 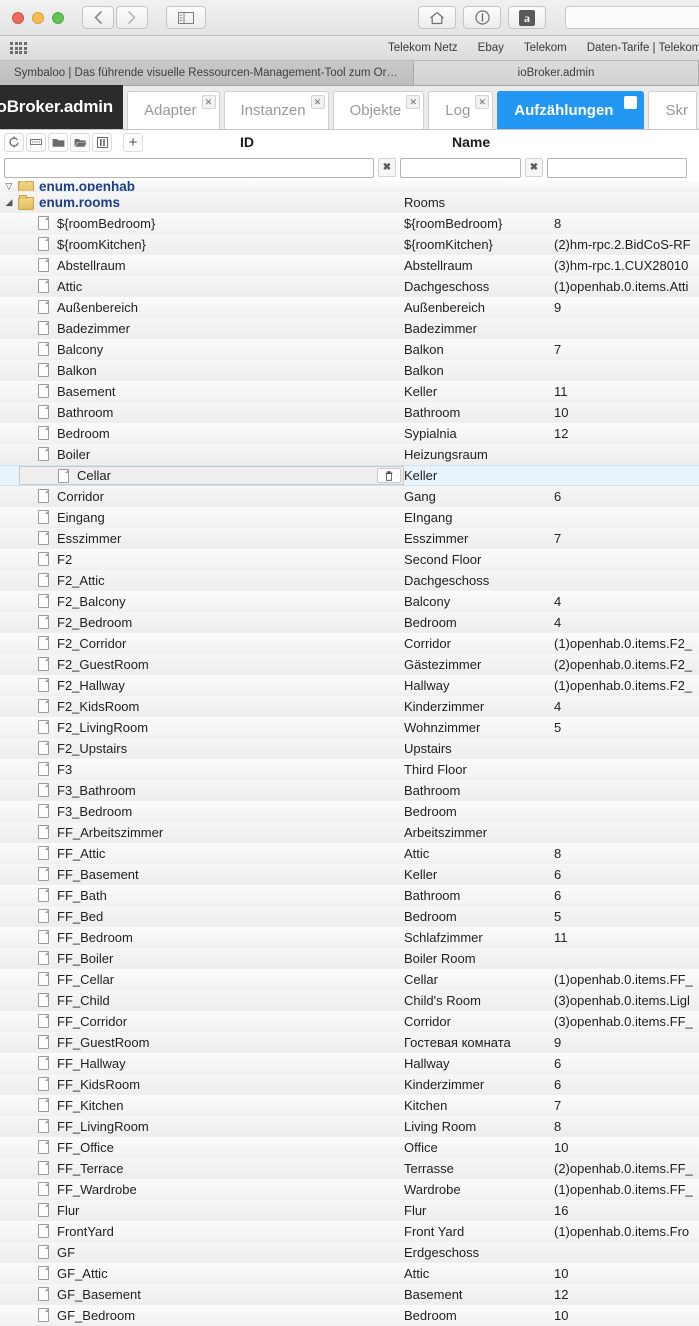 I want to click on filter-value-input, so click(x=617, y=167).